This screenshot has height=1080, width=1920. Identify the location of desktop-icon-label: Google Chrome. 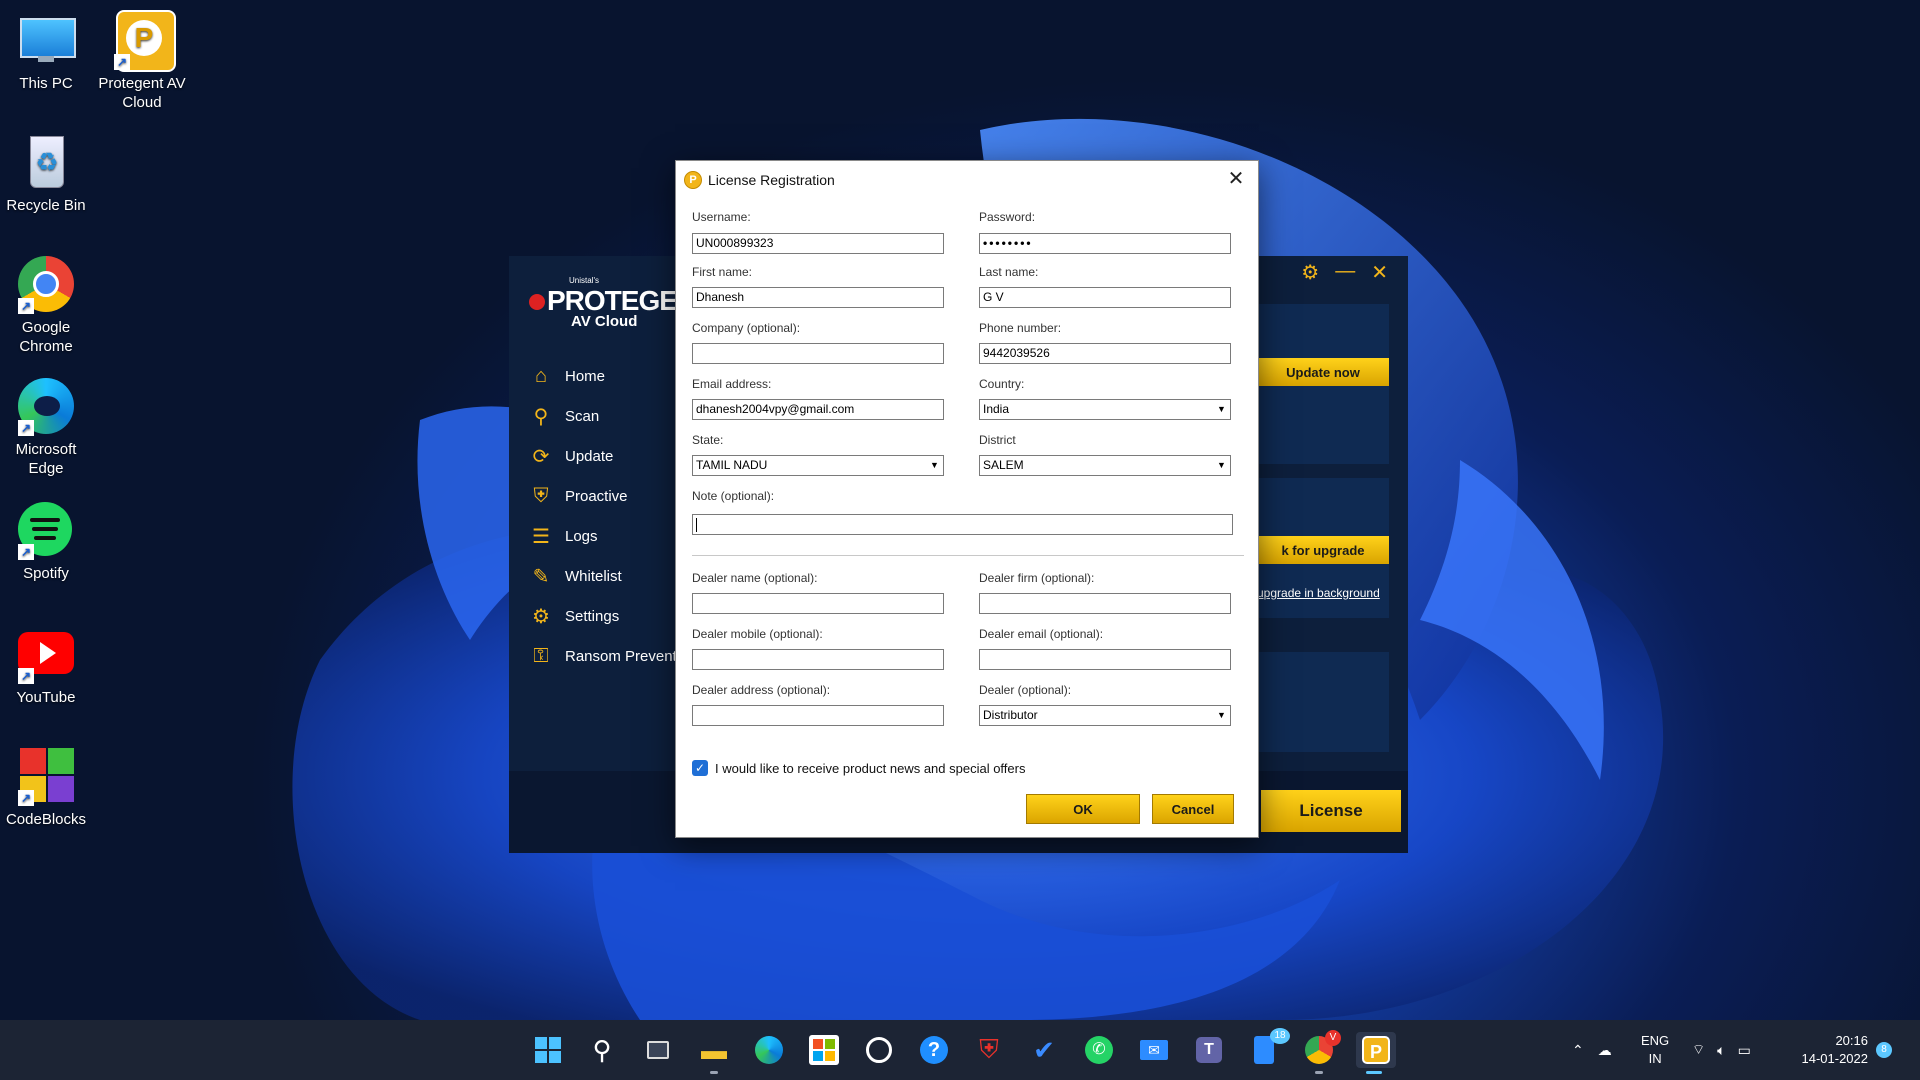
(46, 337).